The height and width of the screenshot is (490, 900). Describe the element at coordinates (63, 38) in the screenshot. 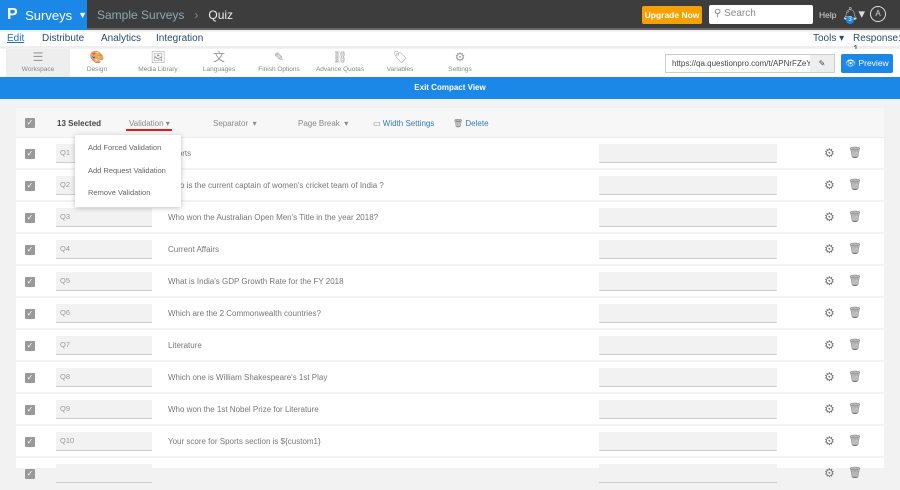

I see `nav-distribute: Distribute` at that location.